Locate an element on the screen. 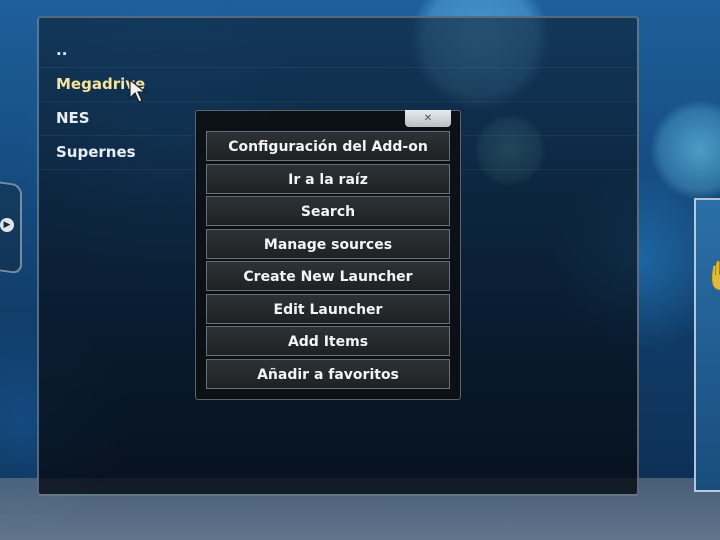 The height and width of the screenshot is (540, 720). fanart-glyph-icon: ✋ is located at coordinates (712, 275).